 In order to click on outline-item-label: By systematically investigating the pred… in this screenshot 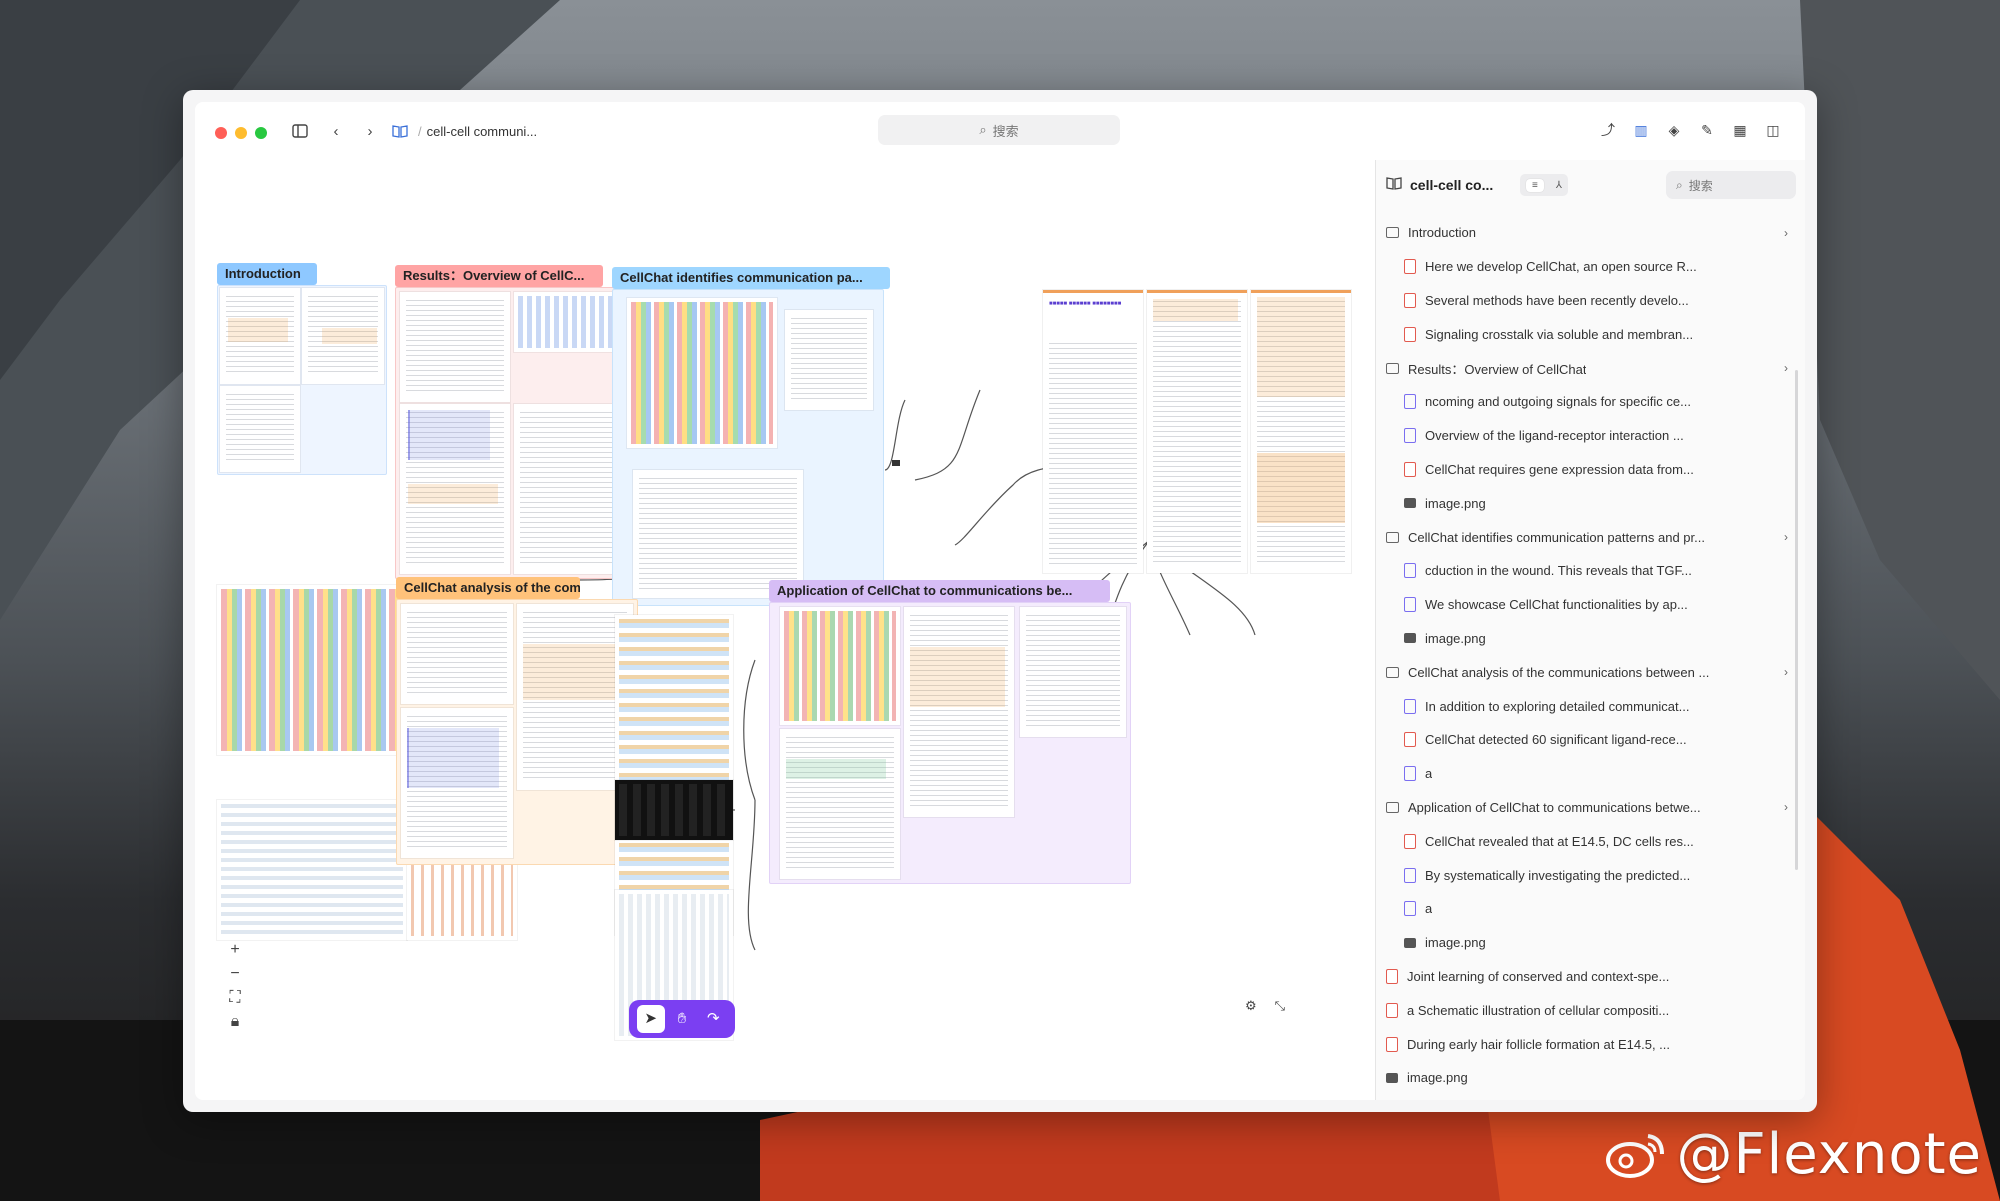, I will do `click(1558, 875)`.